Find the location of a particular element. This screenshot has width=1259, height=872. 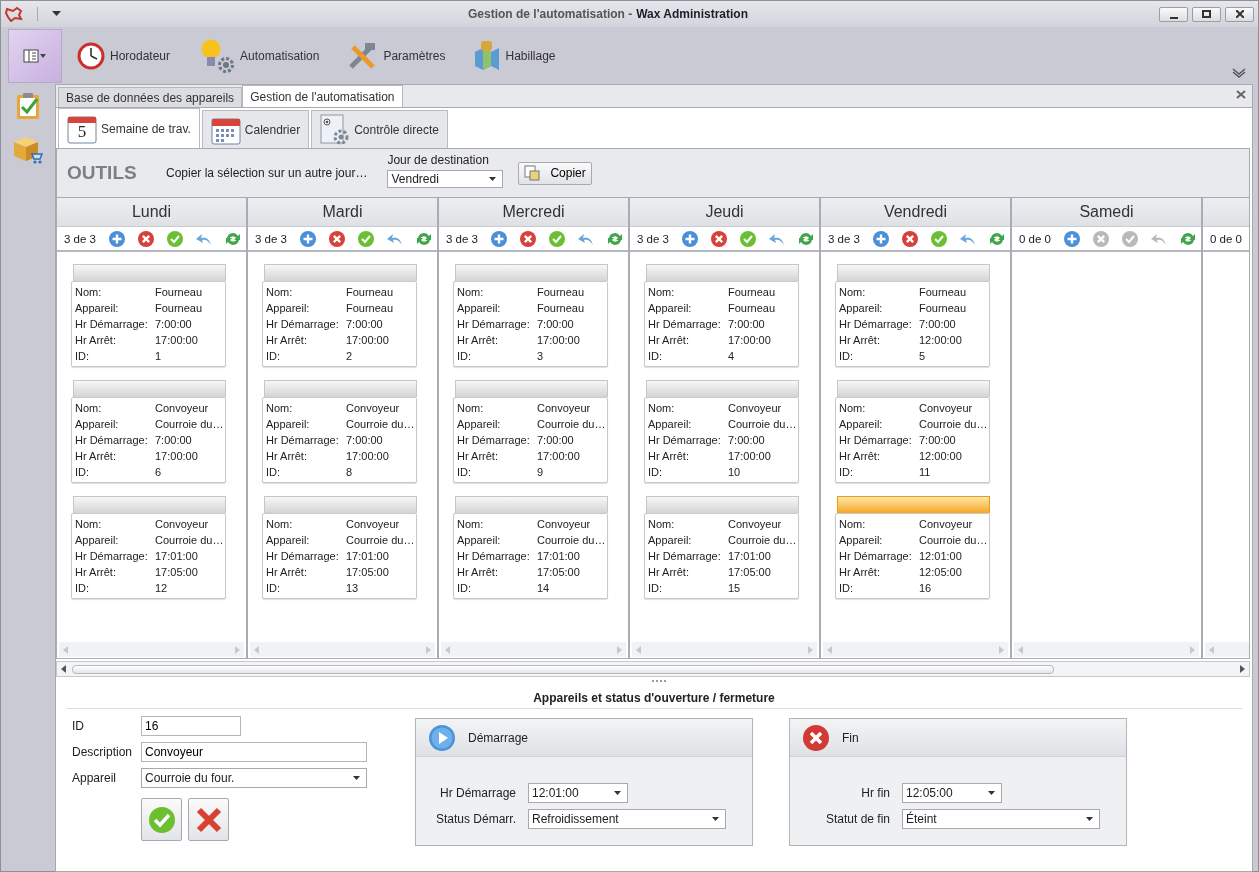

field-label: ID: is located at coordinates (83, 356).